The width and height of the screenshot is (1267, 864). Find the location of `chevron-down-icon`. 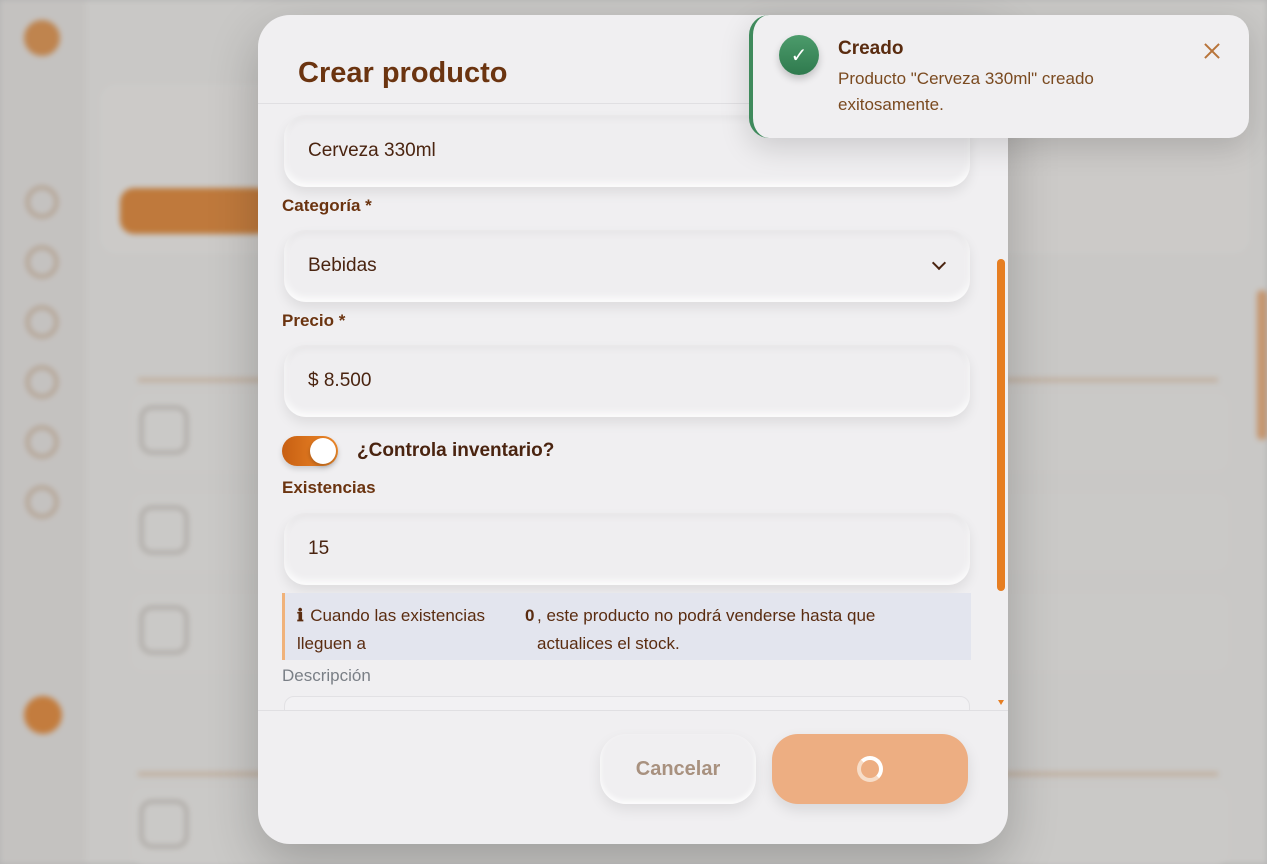

chevron-down-icon is located at coordinates (939, 263).